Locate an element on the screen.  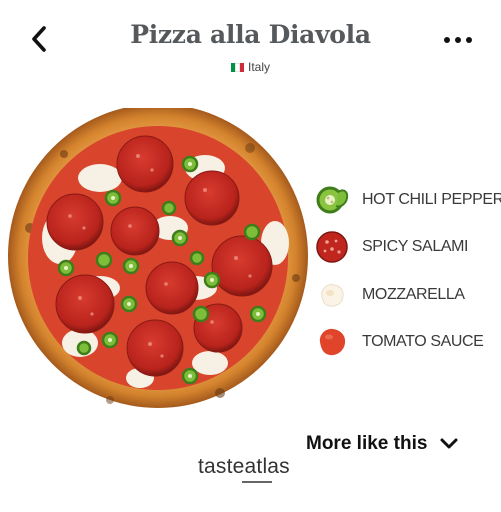
salami-icon is located at coordinates (332, 247).